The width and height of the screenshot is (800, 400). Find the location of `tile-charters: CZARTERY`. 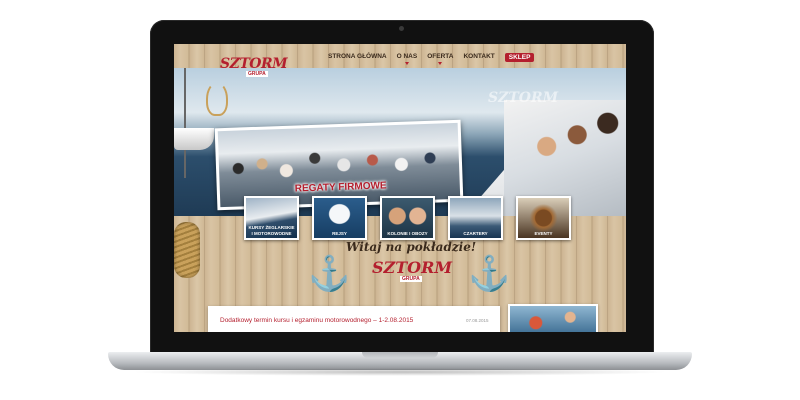

tile-charters: CZARTERY is located at coordinates (475, 218).